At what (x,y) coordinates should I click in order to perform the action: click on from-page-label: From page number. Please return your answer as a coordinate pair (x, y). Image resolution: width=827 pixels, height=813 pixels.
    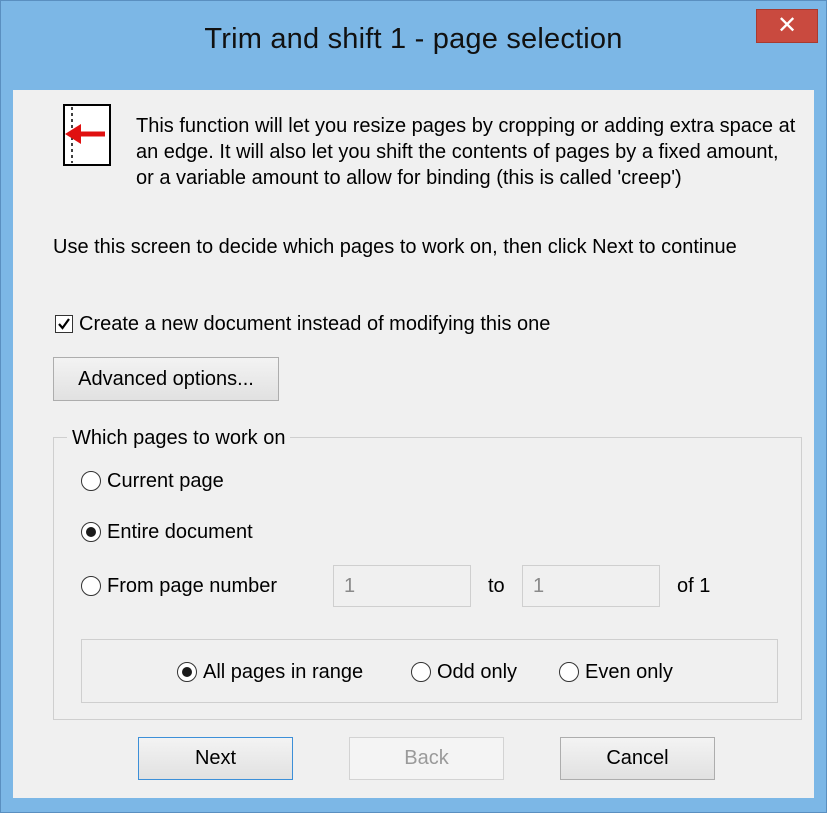
    Looking at the image, I should click on (192, 585).